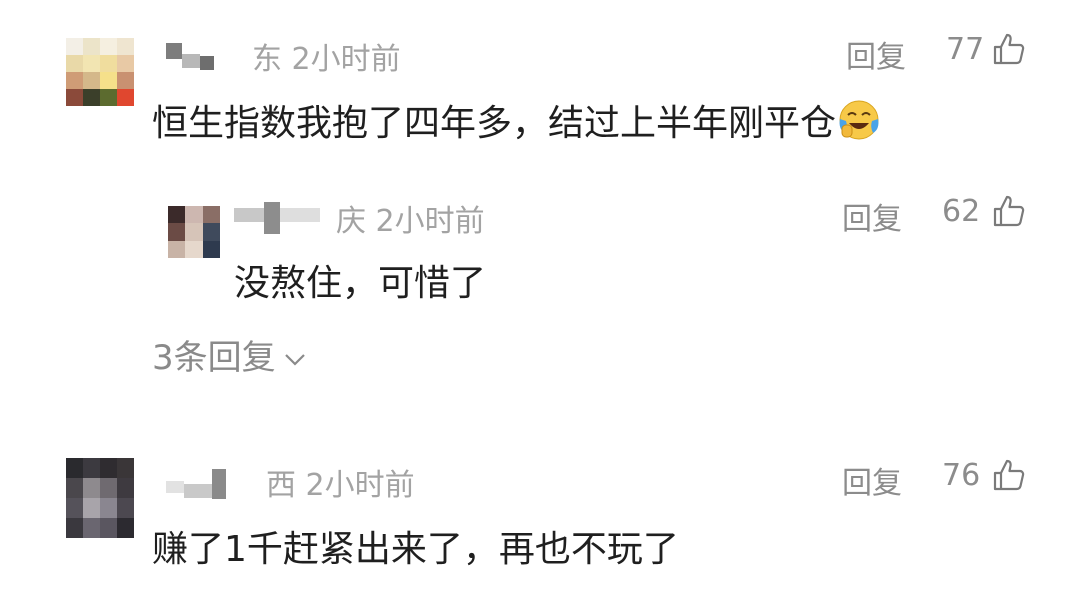 This screenshot has height=601, width=1080. I want to click on like-count: 62, so click(961, 211).